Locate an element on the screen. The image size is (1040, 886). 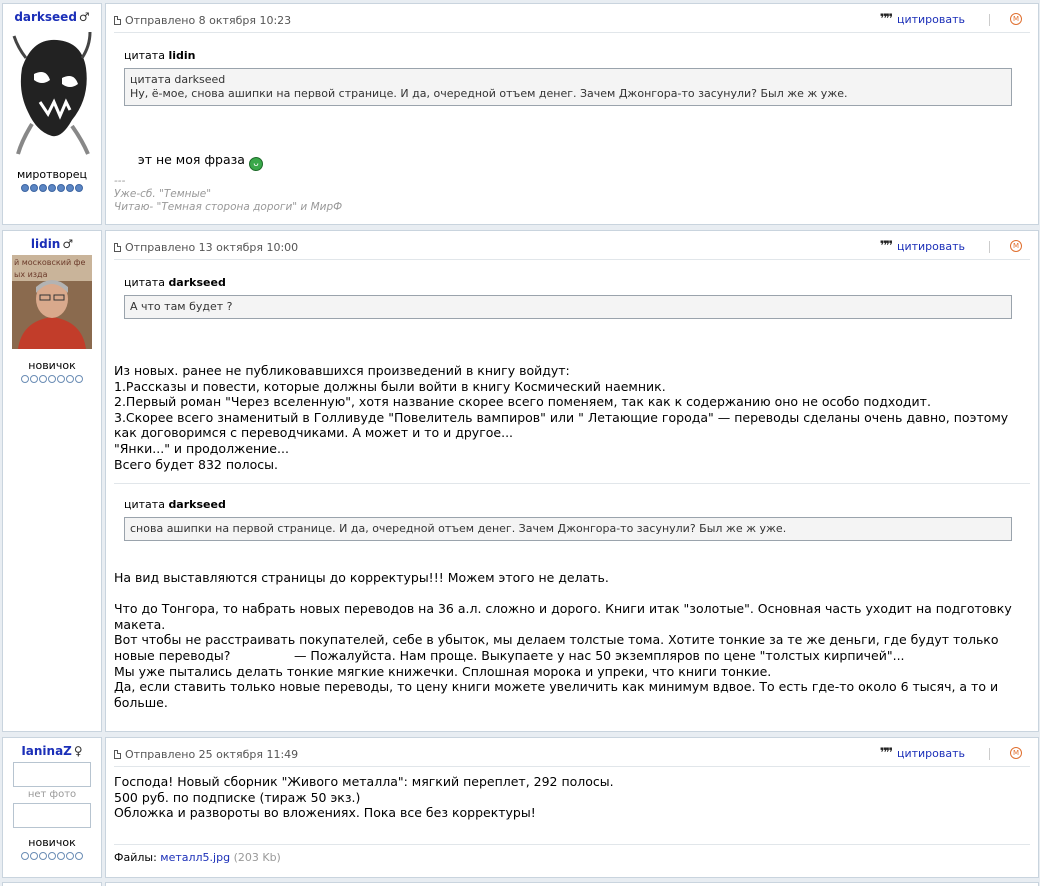
author-name: lidin ♂ is located at coordinates (52, 244).